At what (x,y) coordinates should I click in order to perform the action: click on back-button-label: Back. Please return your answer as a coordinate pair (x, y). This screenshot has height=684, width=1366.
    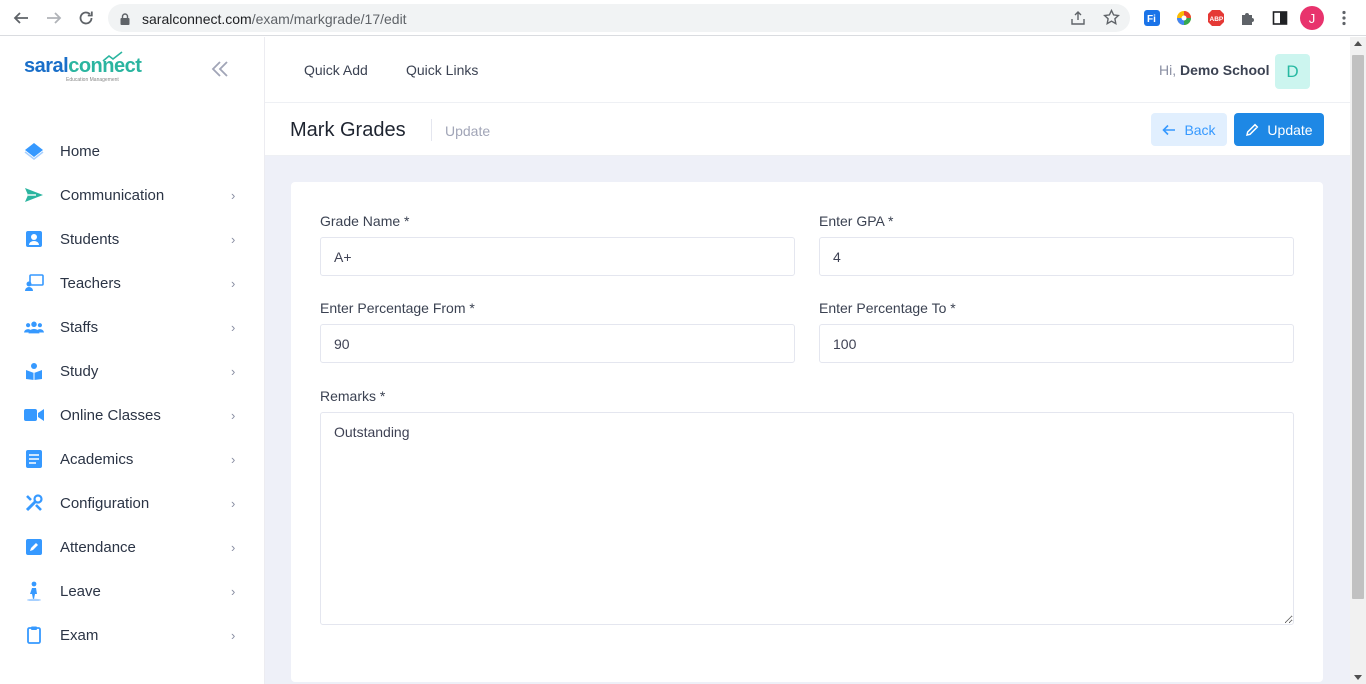
    Looking at the image, I should click on (1200, 129).